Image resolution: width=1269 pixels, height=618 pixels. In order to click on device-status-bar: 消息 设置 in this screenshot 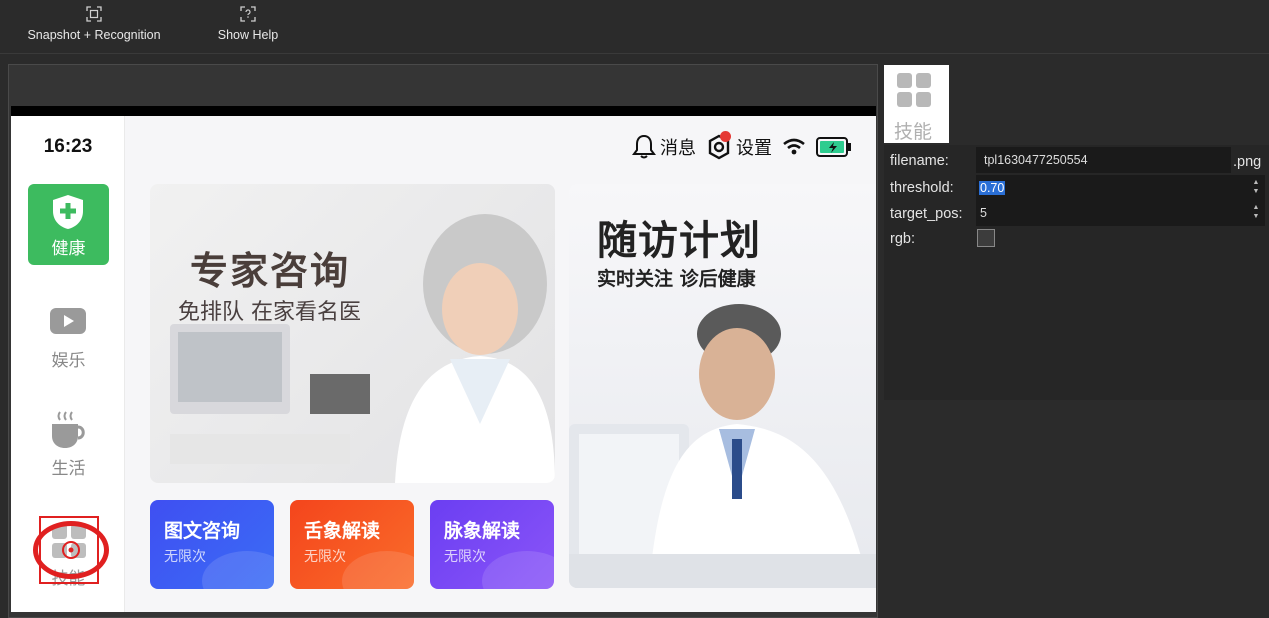, I will do `click(742, 147)`.